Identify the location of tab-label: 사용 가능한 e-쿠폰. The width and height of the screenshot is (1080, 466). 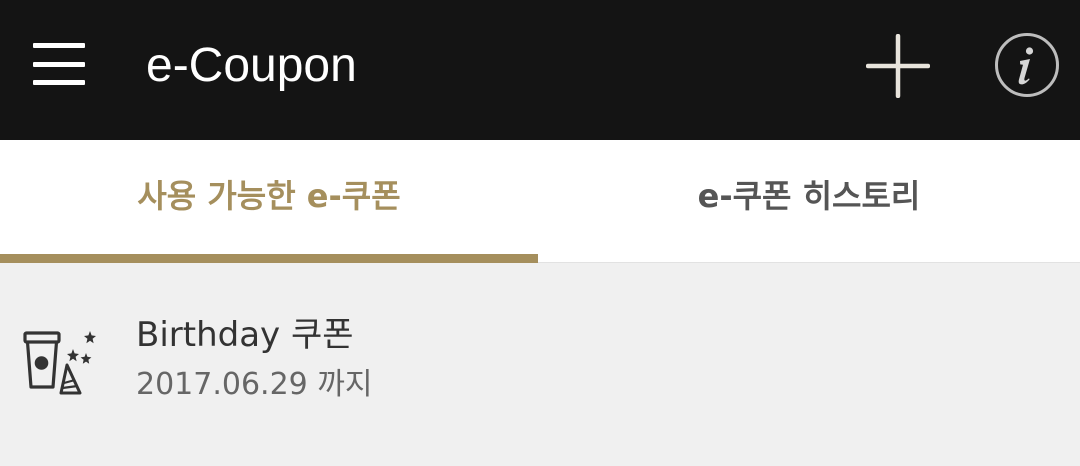
(269, 196).